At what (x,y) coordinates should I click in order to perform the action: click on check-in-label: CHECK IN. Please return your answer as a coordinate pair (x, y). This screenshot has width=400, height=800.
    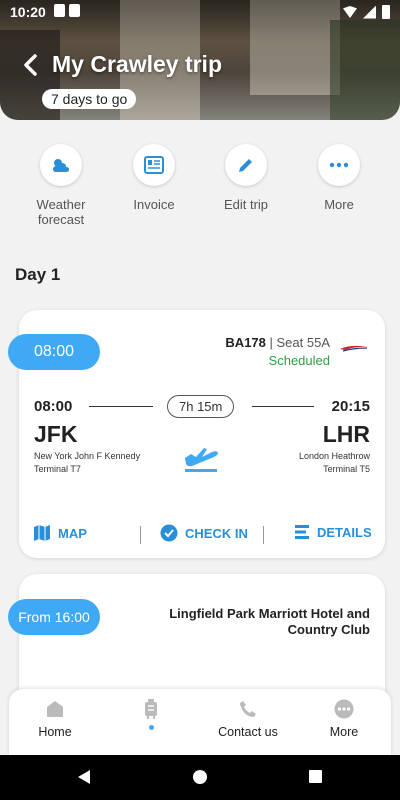
    Looking at the image, I should click on (216, 533).